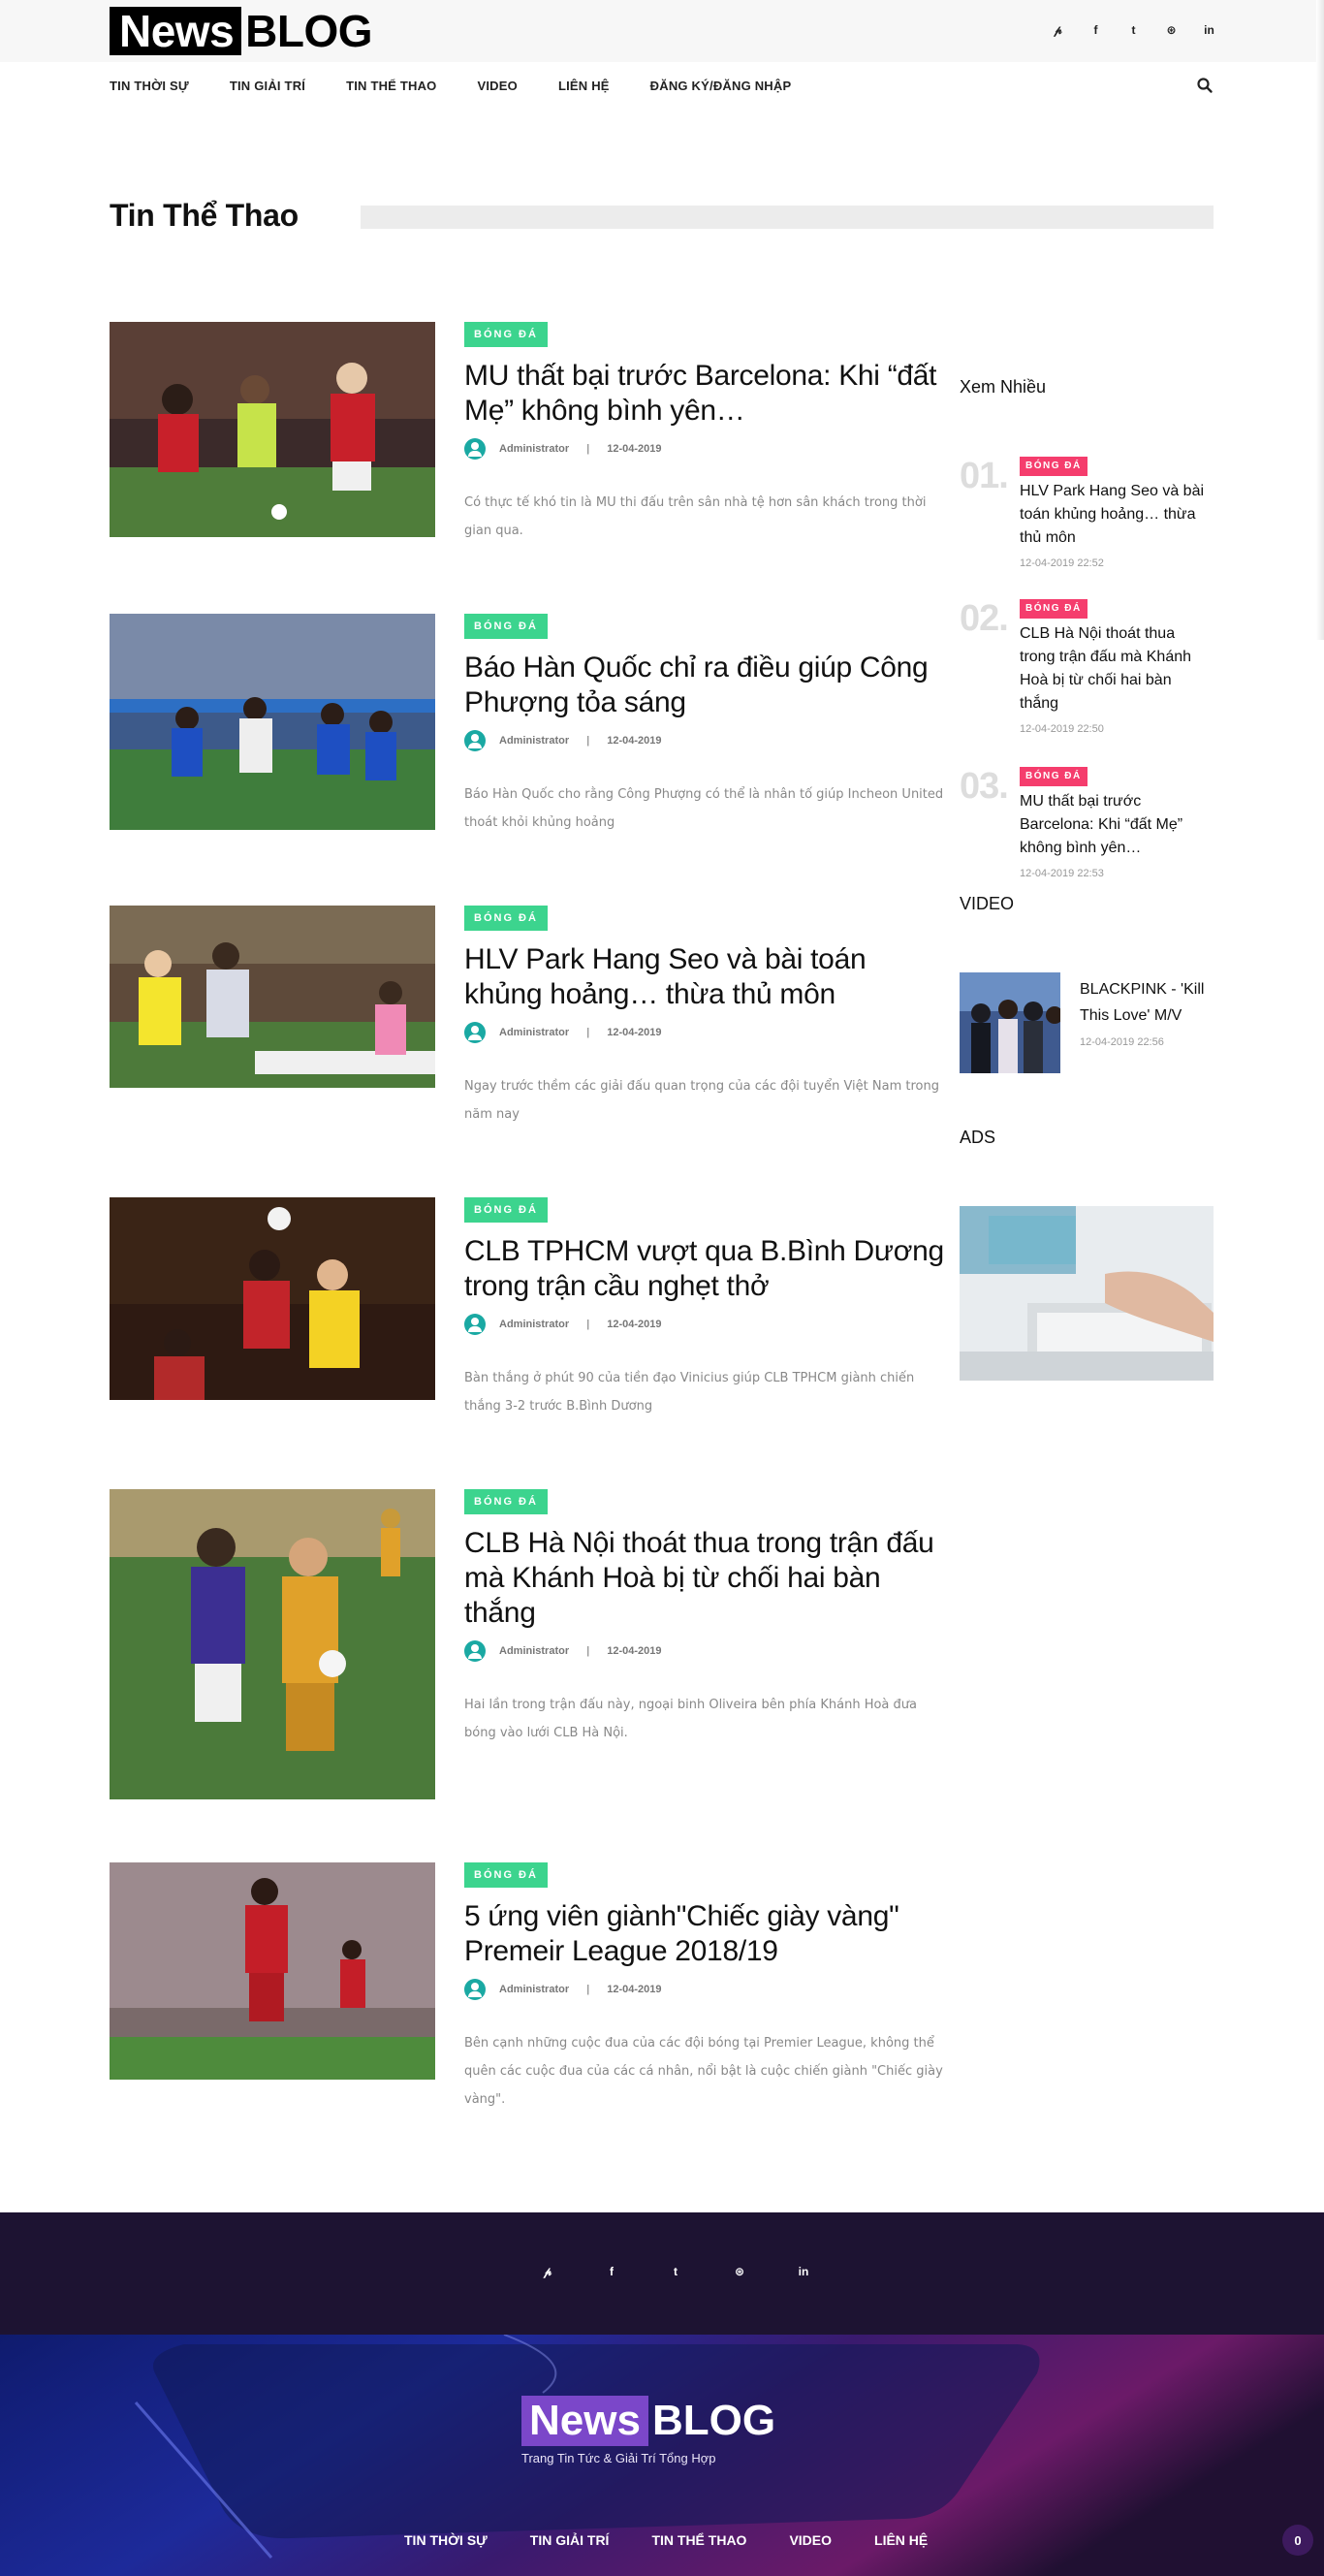  What do you see at coordinates (391, 86) in the screenshot?
I see `nav-item-tin-the-thao: TIN THỂ THAO` at bounding box center [391, 86].